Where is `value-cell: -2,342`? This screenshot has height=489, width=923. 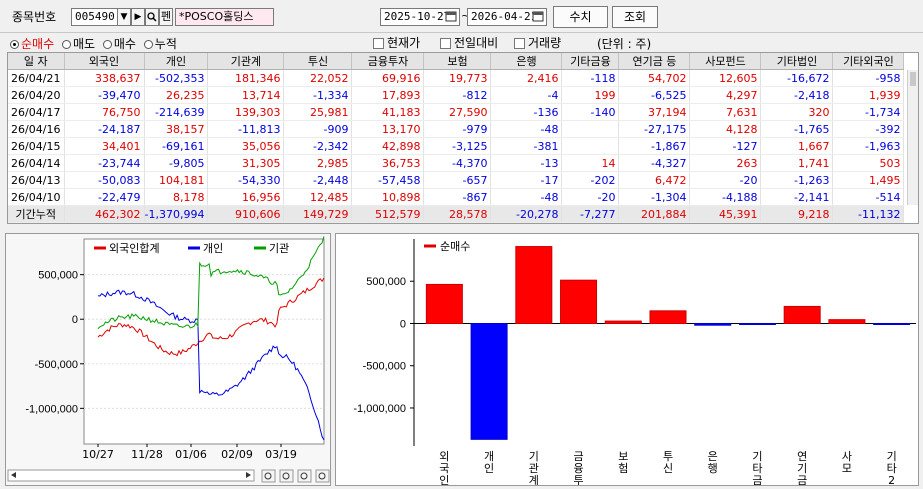 value-cell: -2,342 is located at coordinates (318, 146).